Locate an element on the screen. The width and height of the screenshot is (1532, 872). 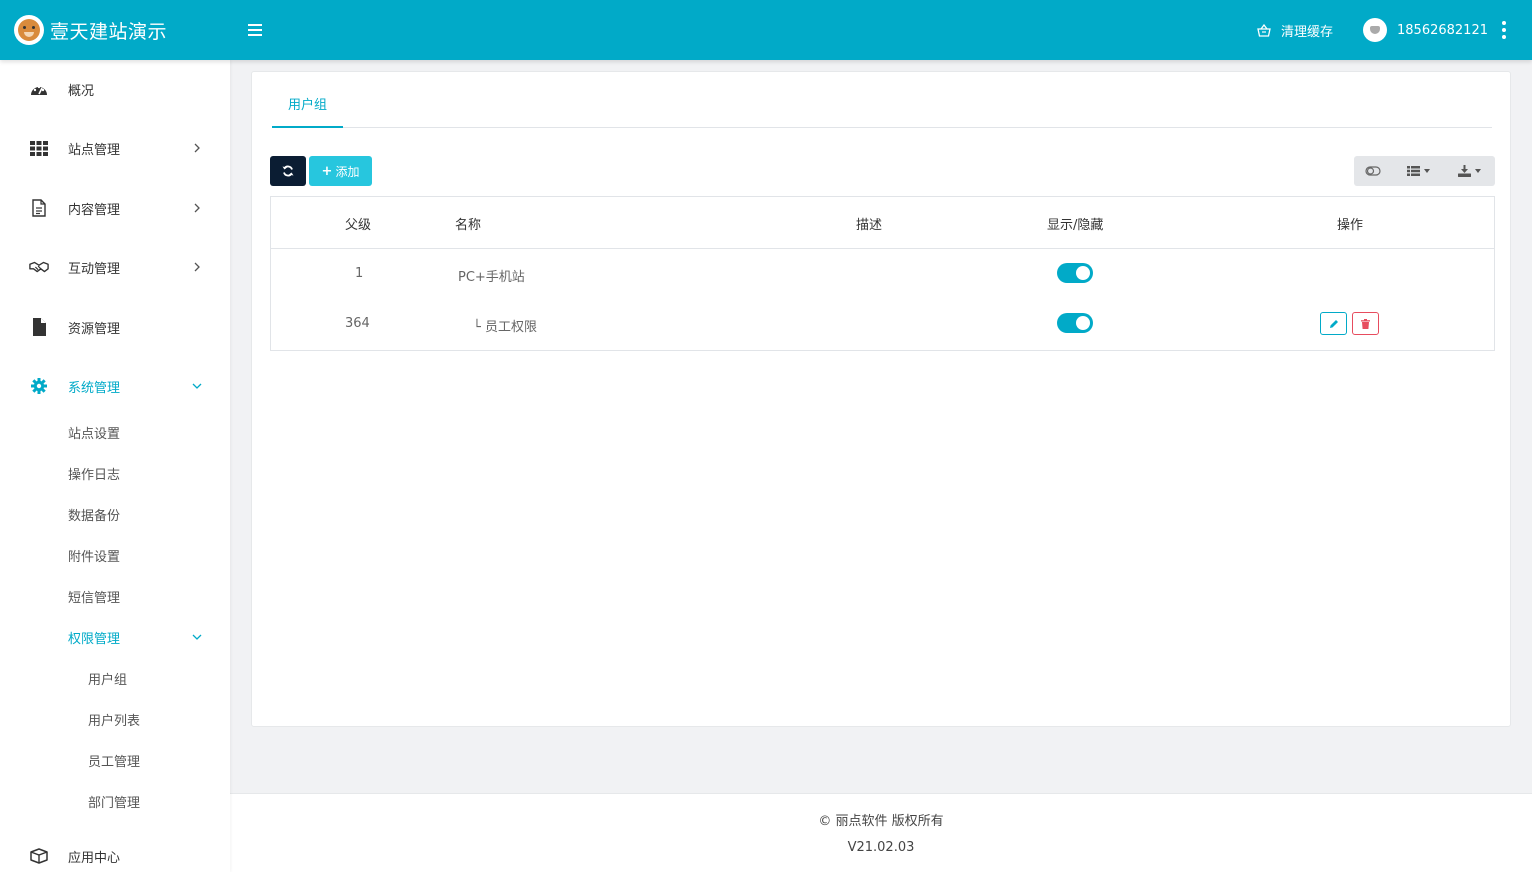
column-header-description: 描述 is located at coordinates (869, 223).